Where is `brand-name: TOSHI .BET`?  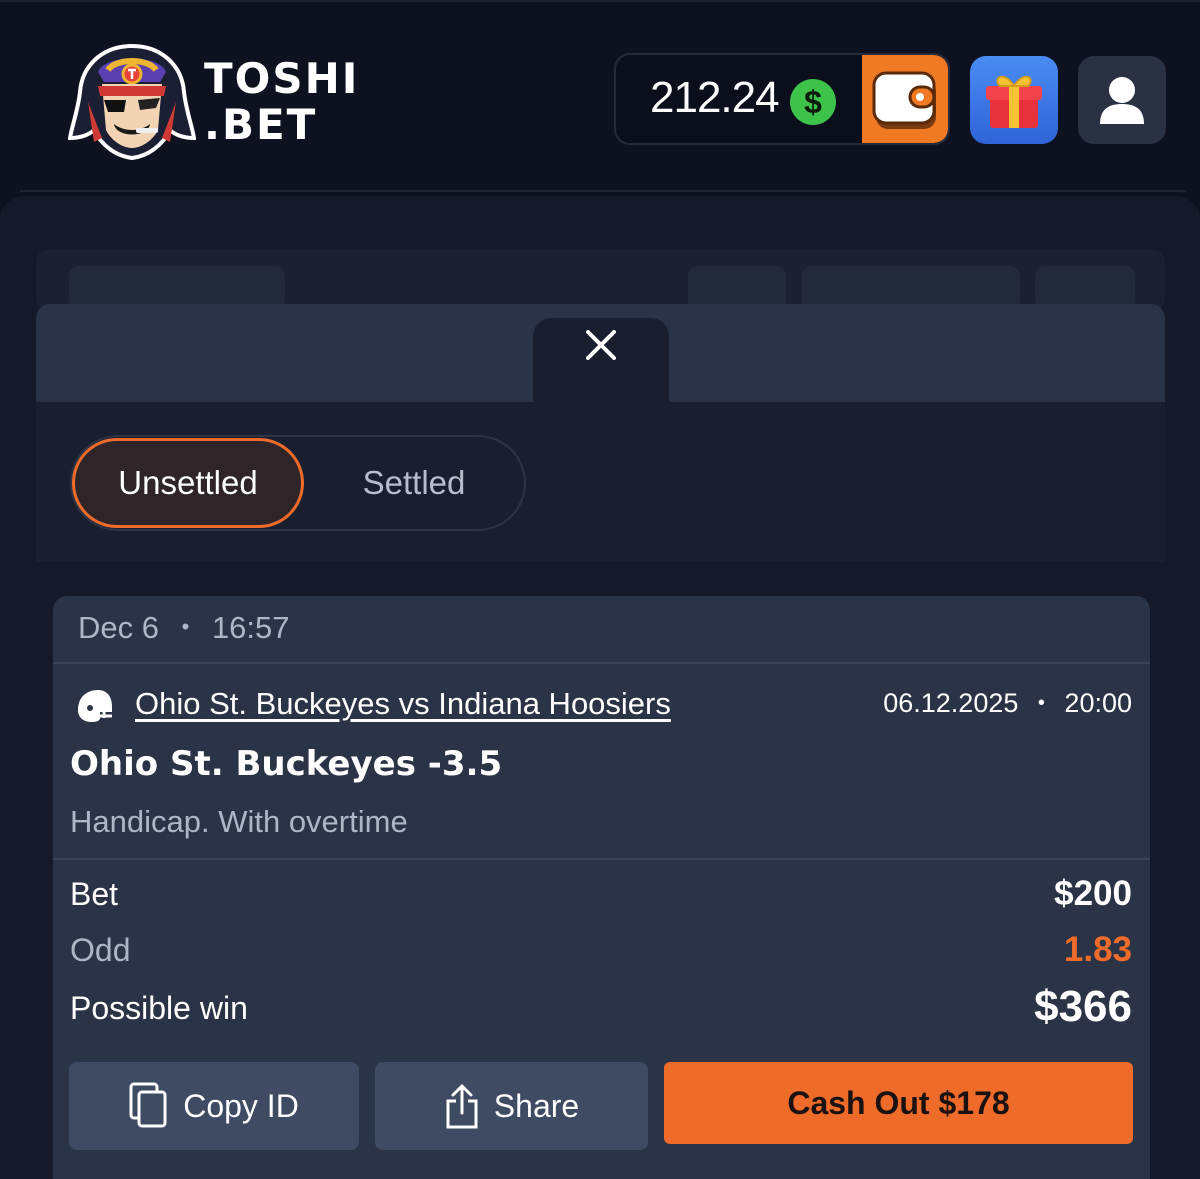
brand-name: TOSHI .BET is located at coordinates (281, 102).